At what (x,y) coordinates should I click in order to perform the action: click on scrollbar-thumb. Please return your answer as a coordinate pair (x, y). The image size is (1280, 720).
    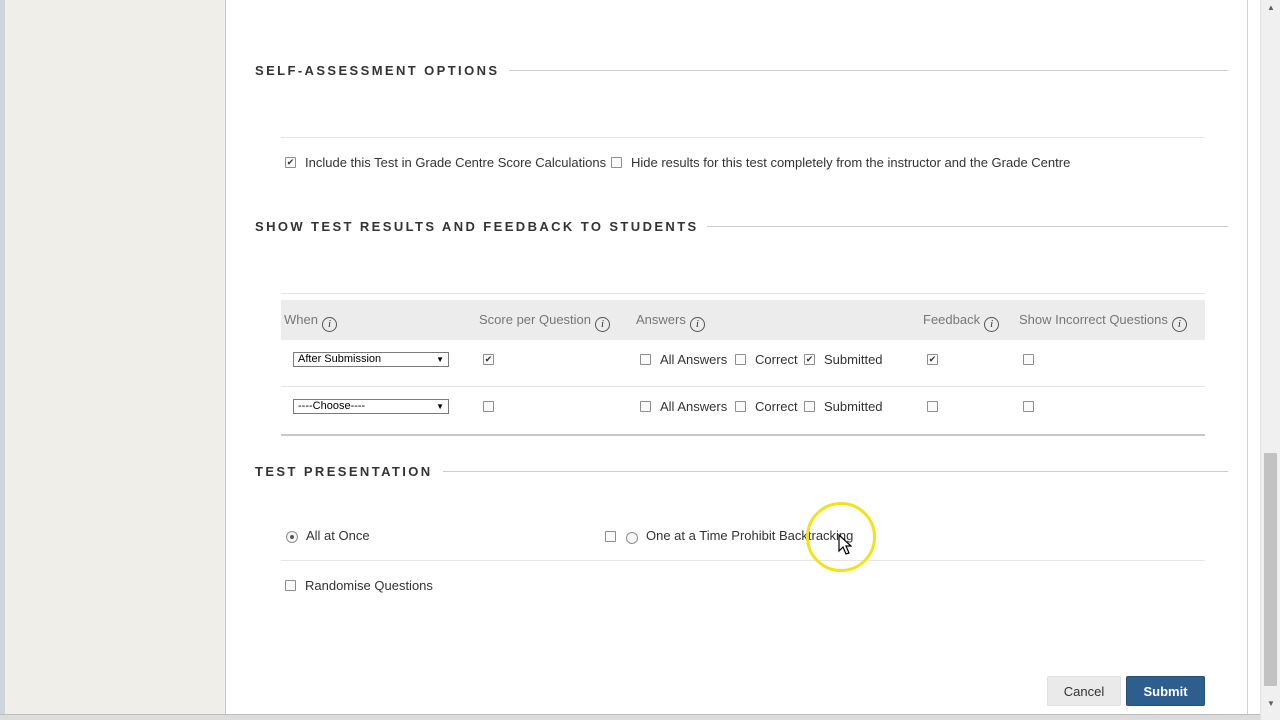
    Looking at the image, I should click on (1270, 569).